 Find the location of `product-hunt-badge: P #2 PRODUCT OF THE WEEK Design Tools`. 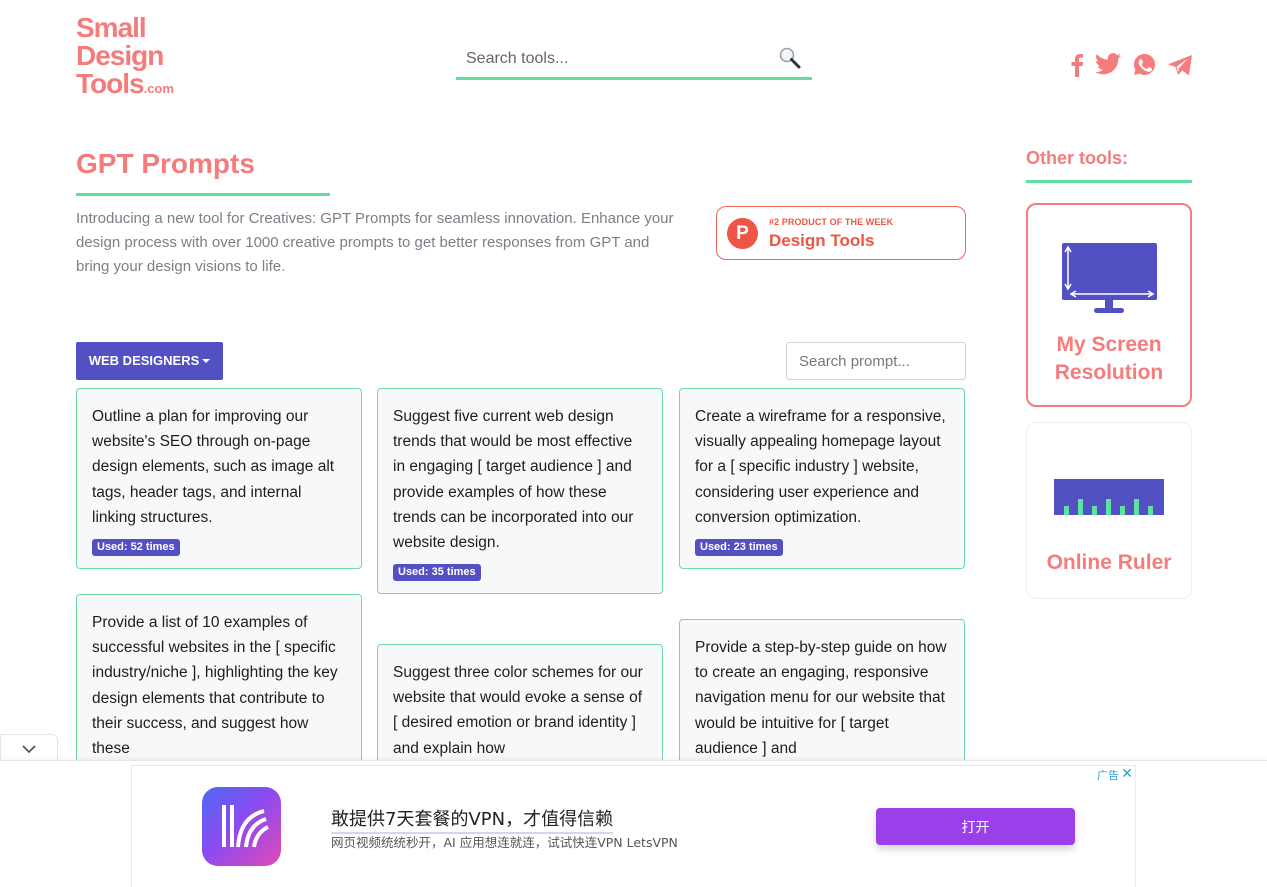

product-hunt-badge: P #2 PRODUCT OF THE WEEK Design Tools is located at coordinates (841, 233).